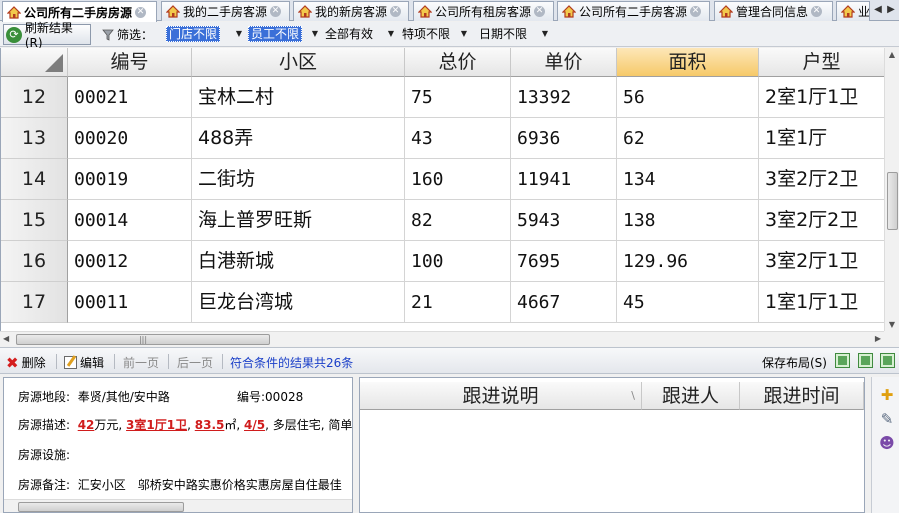  What do you see at coordinates (887, 360) in the screenshot?
I see `layout-full-icon` at bounding box center [887, 360].